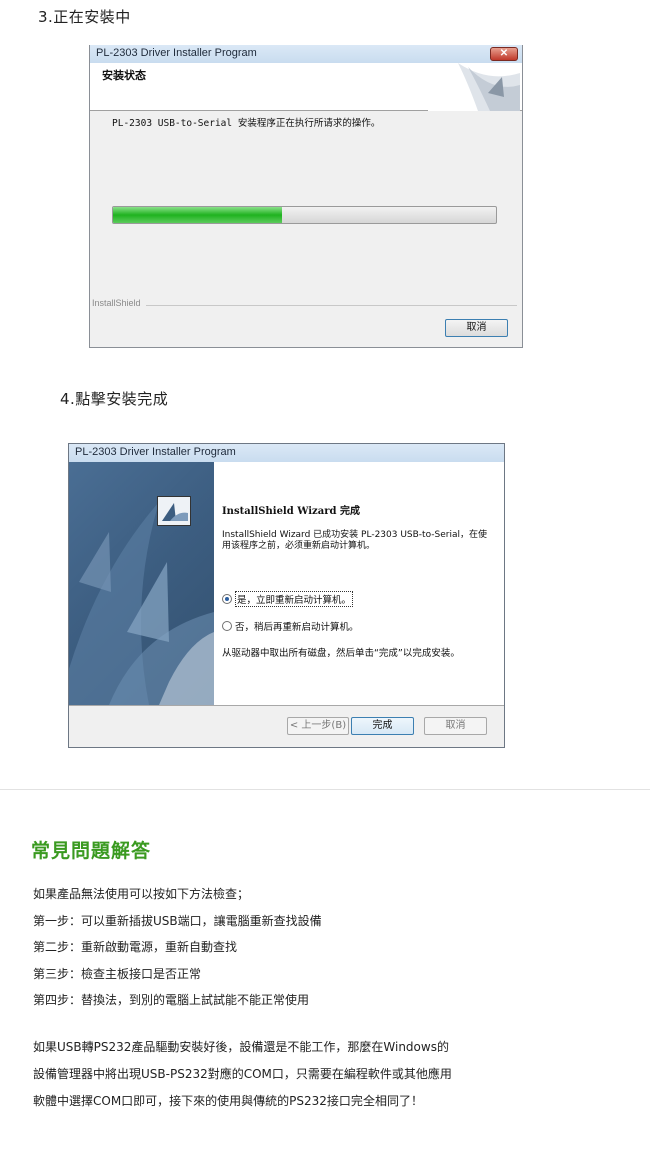 The image size is (650, 1153). Describe the element at coordinates (325, 789) in the screenshot. I see `section-divider` at that location.